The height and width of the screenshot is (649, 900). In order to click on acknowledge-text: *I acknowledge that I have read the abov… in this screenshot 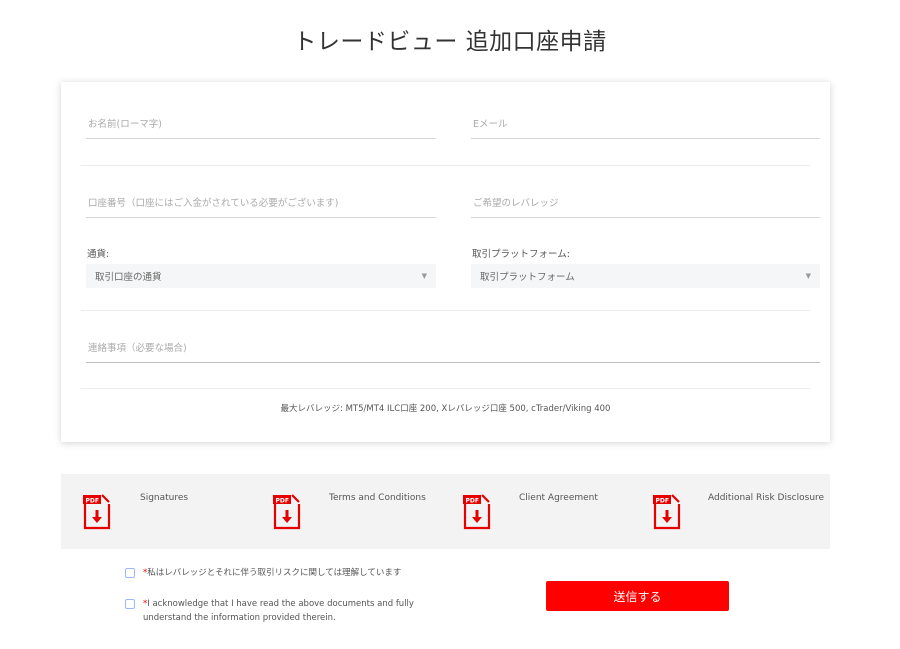, I will do `click(280, 611)`.